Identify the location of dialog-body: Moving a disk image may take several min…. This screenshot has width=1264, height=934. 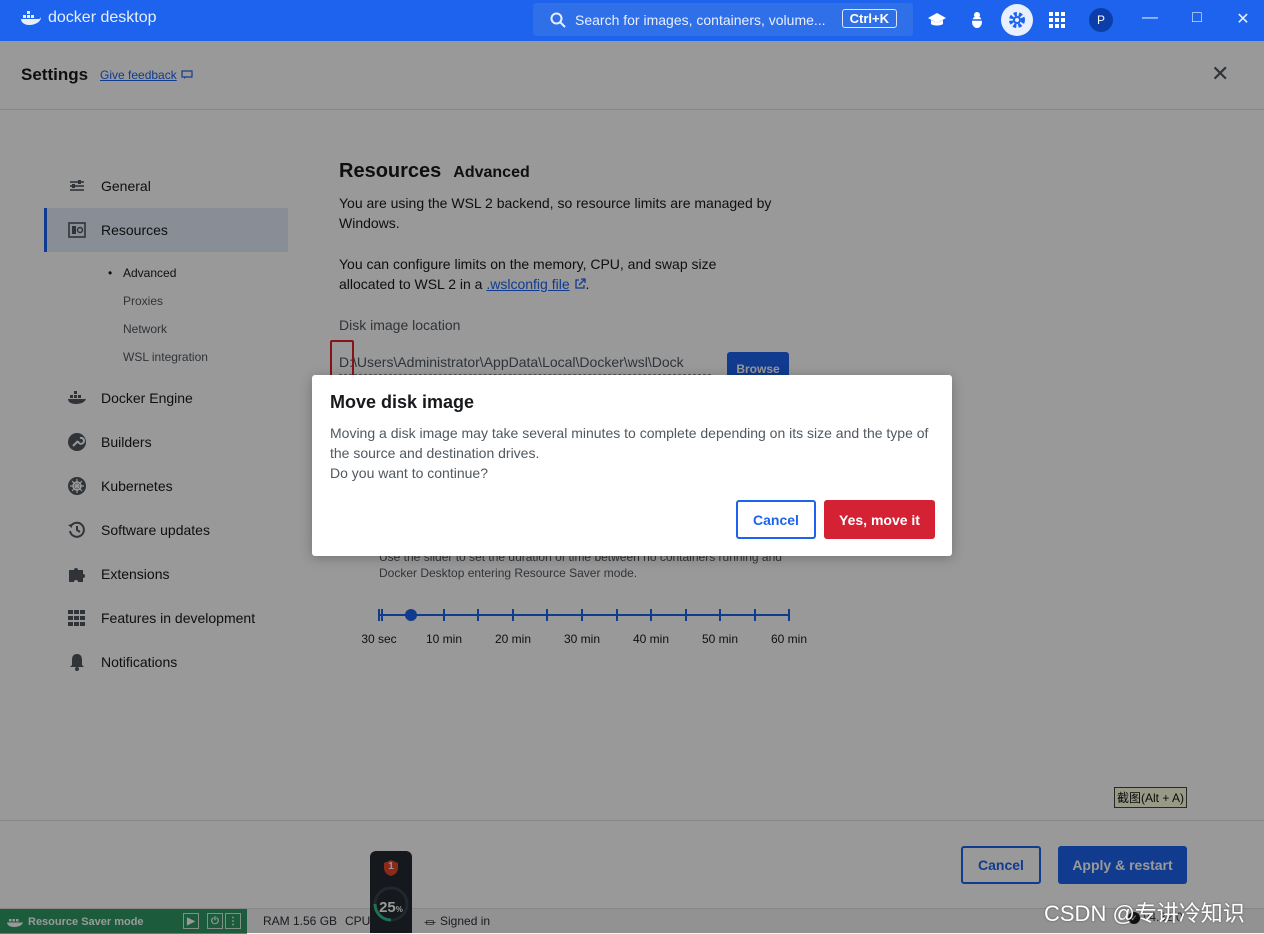
(630, 453).